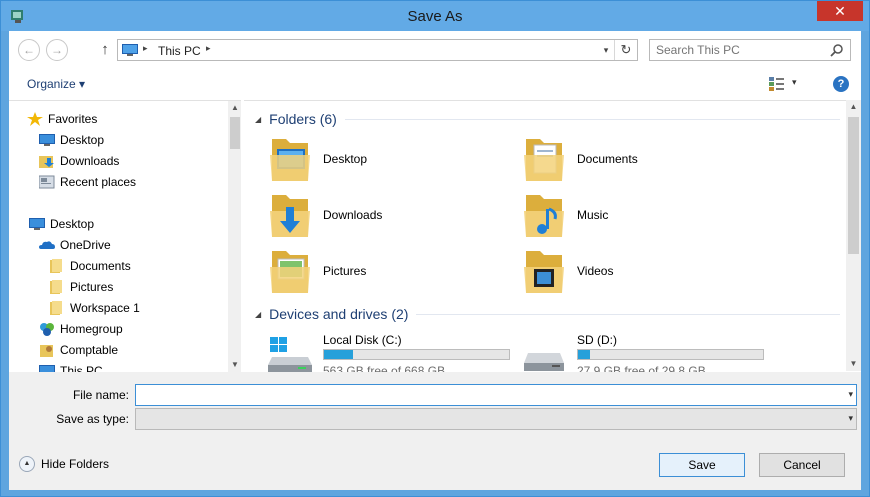  Describe the element at coordinates (741, 50) in the screenshot. I see `search-input` at that location.